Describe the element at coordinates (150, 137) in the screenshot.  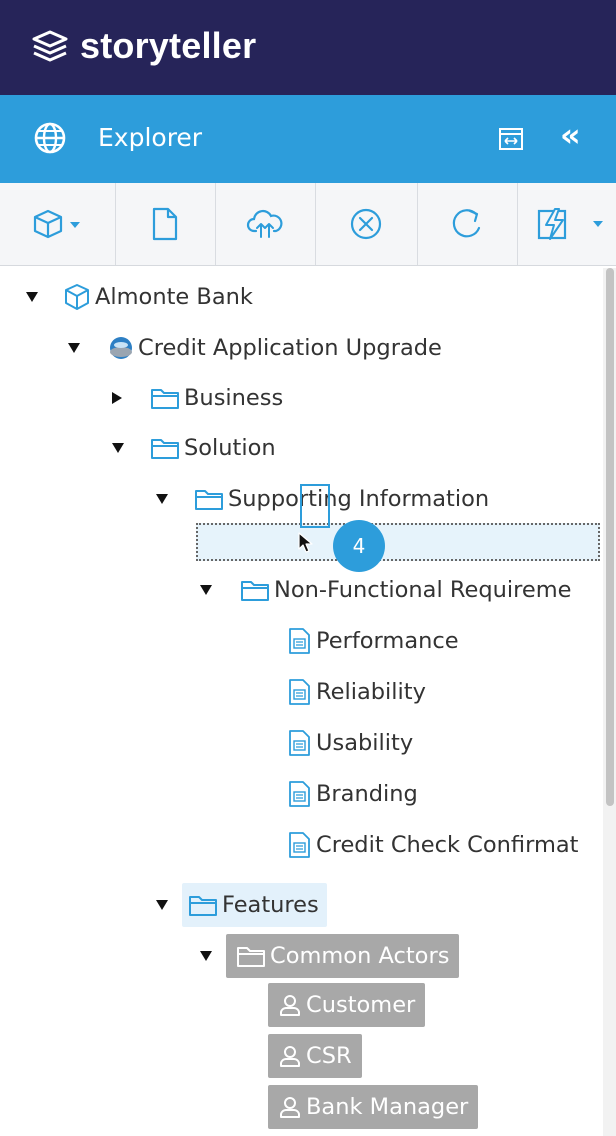
I see `explorer-title: Explorer` at that location.